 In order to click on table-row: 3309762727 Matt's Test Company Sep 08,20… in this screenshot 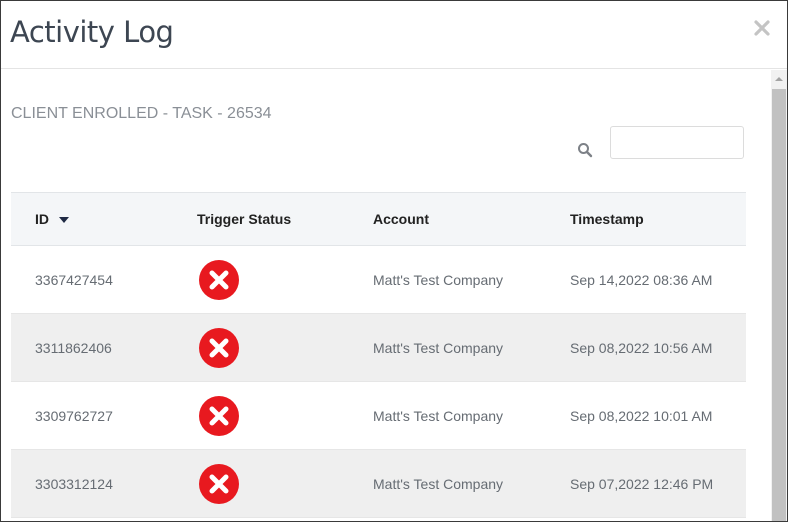, I will do `click(378, 415)`.